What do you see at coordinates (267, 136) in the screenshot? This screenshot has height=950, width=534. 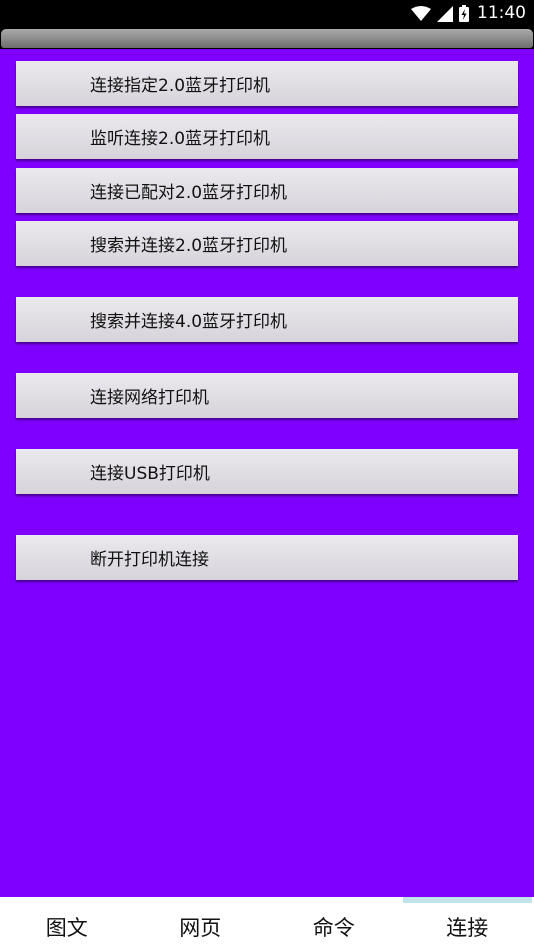 I see `listen-connect-bt2-button: 监听连接2.0蓝牙打印机` at bounding box center [267, 136].